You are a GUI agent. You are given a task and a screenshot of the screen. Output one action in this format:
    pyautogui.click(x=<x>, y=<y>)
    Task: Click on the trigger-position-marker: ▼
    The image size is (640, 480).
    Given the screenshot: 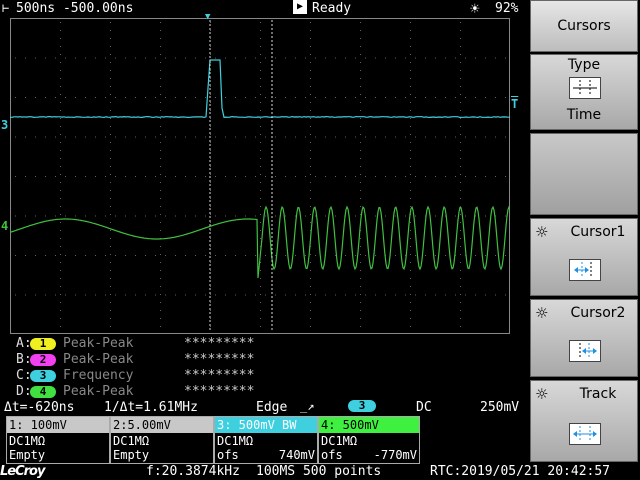 What is the action you would take?
    pyautogui.click(x=207, y=17)
    